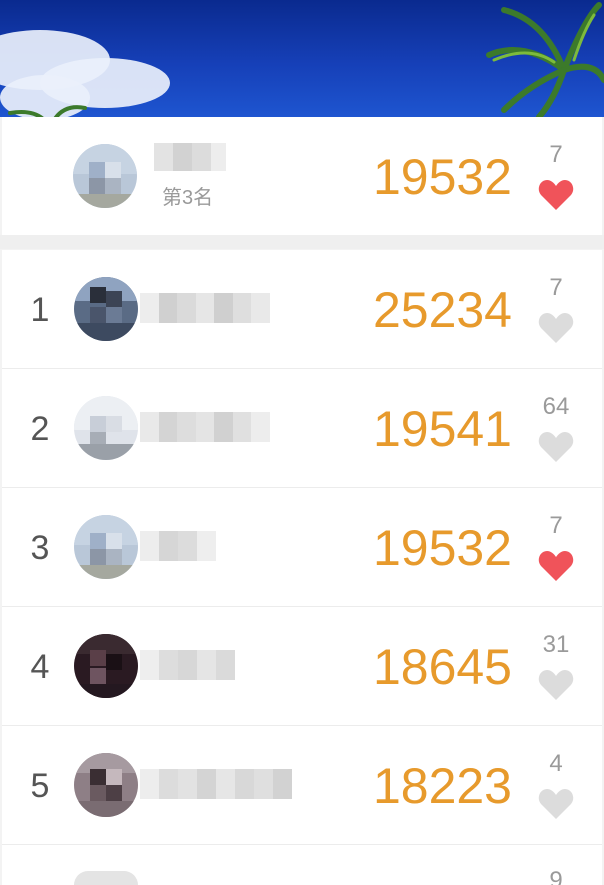  I want to click on like-count: 31, so click(556, 644).